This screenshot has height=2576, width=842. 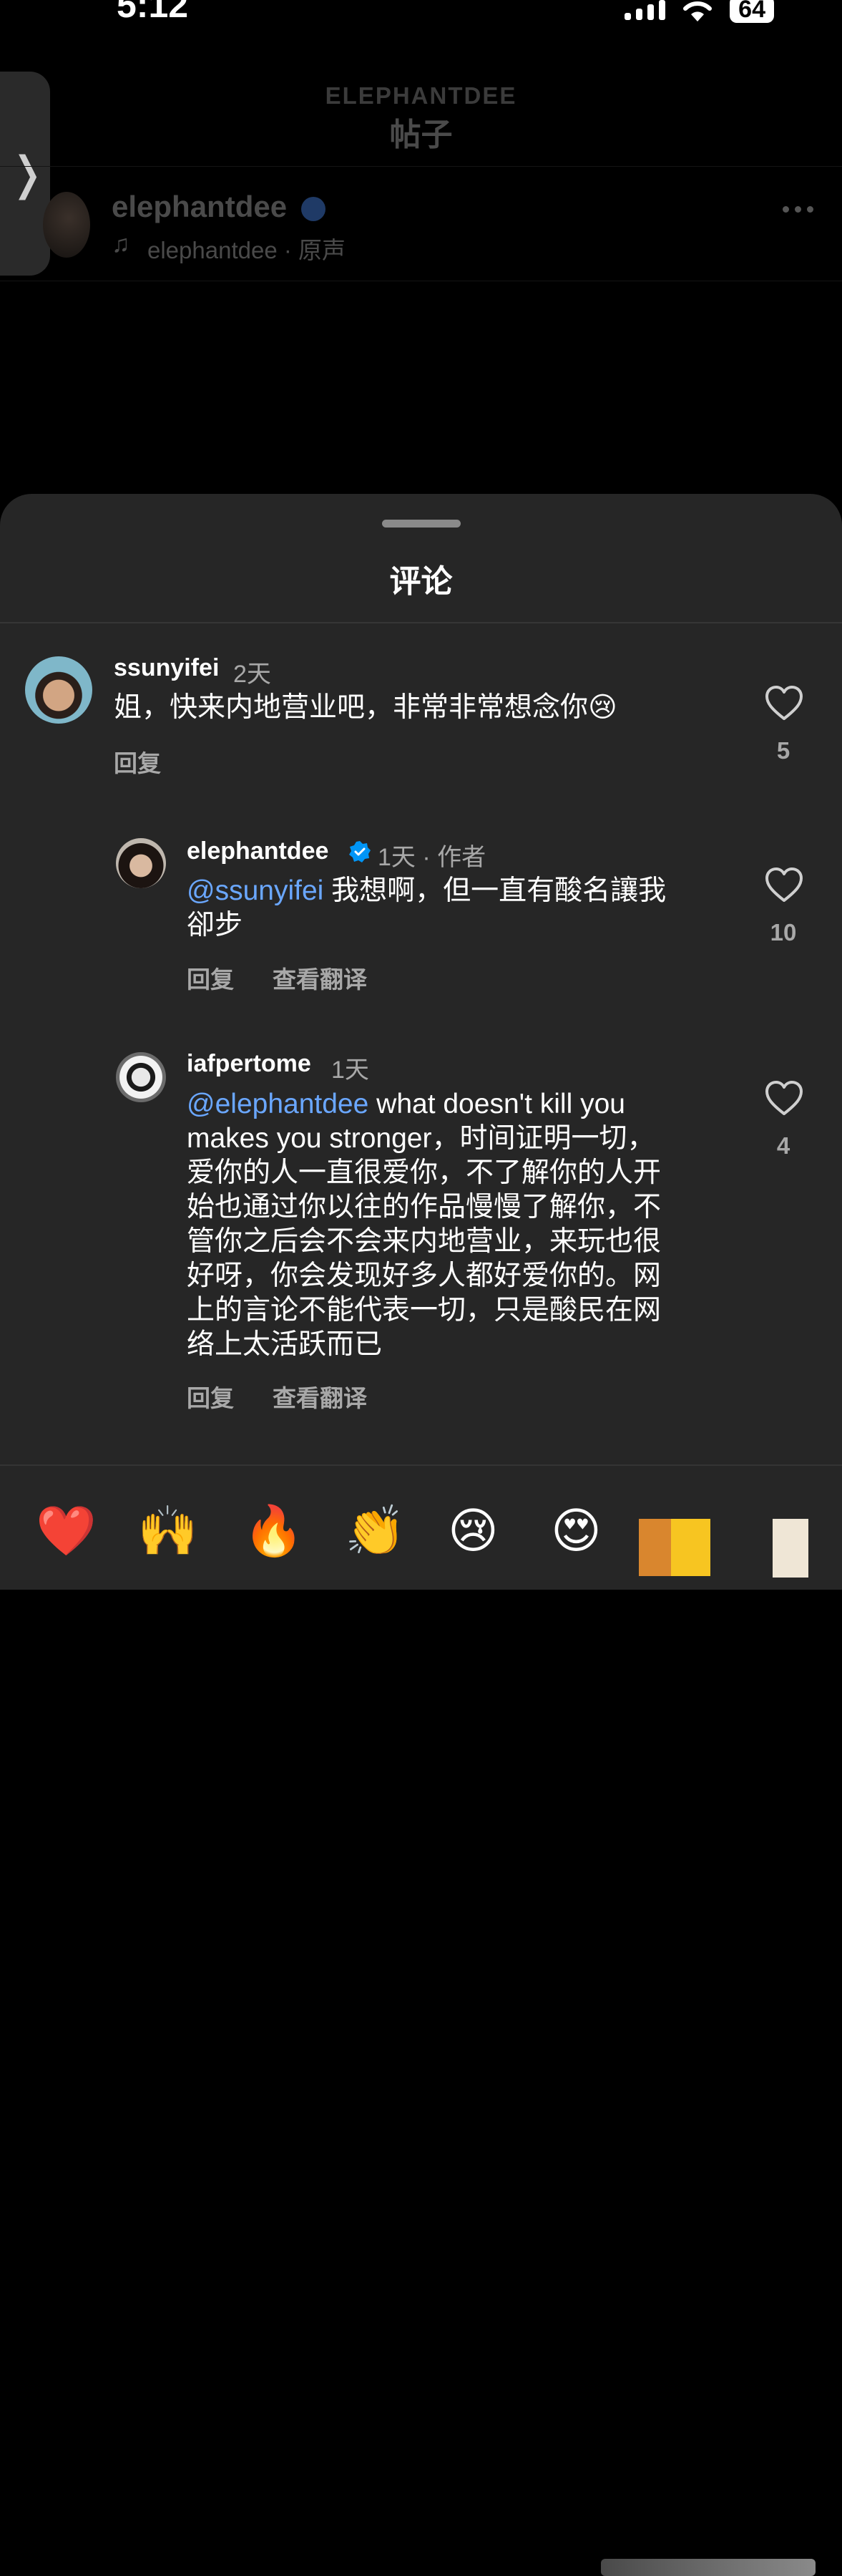 What do you see at coordinates (709, 2567) in the screenshot?
I see `watermark-overlay` at bounding box center [709, 2567].